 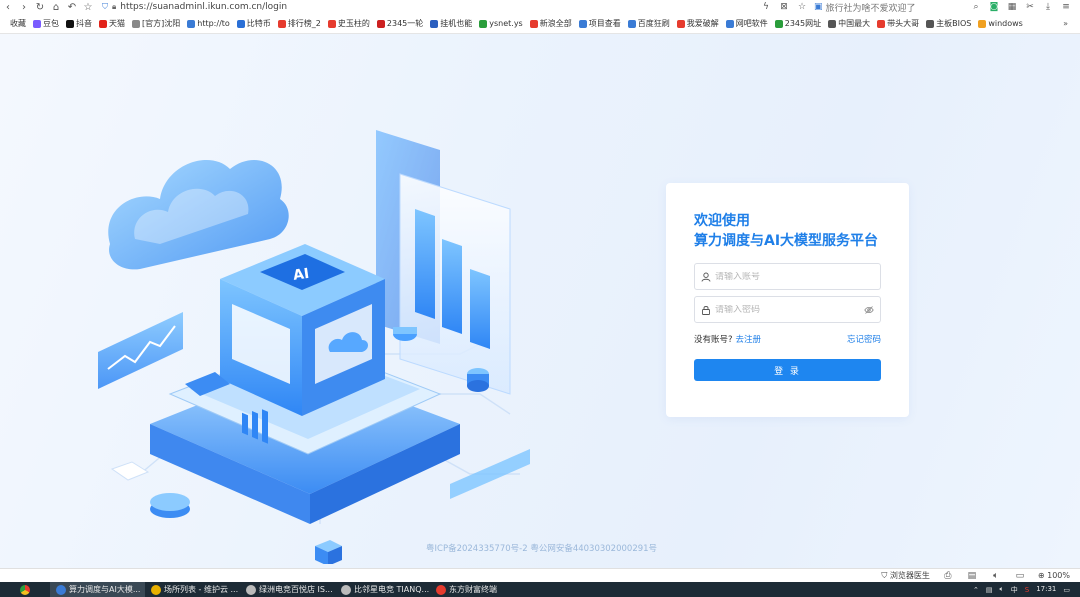 What do you see at coordinates (40, 7) in the screenshot?
I see `reload-icon: ↻` at bounding box center [40, 7].